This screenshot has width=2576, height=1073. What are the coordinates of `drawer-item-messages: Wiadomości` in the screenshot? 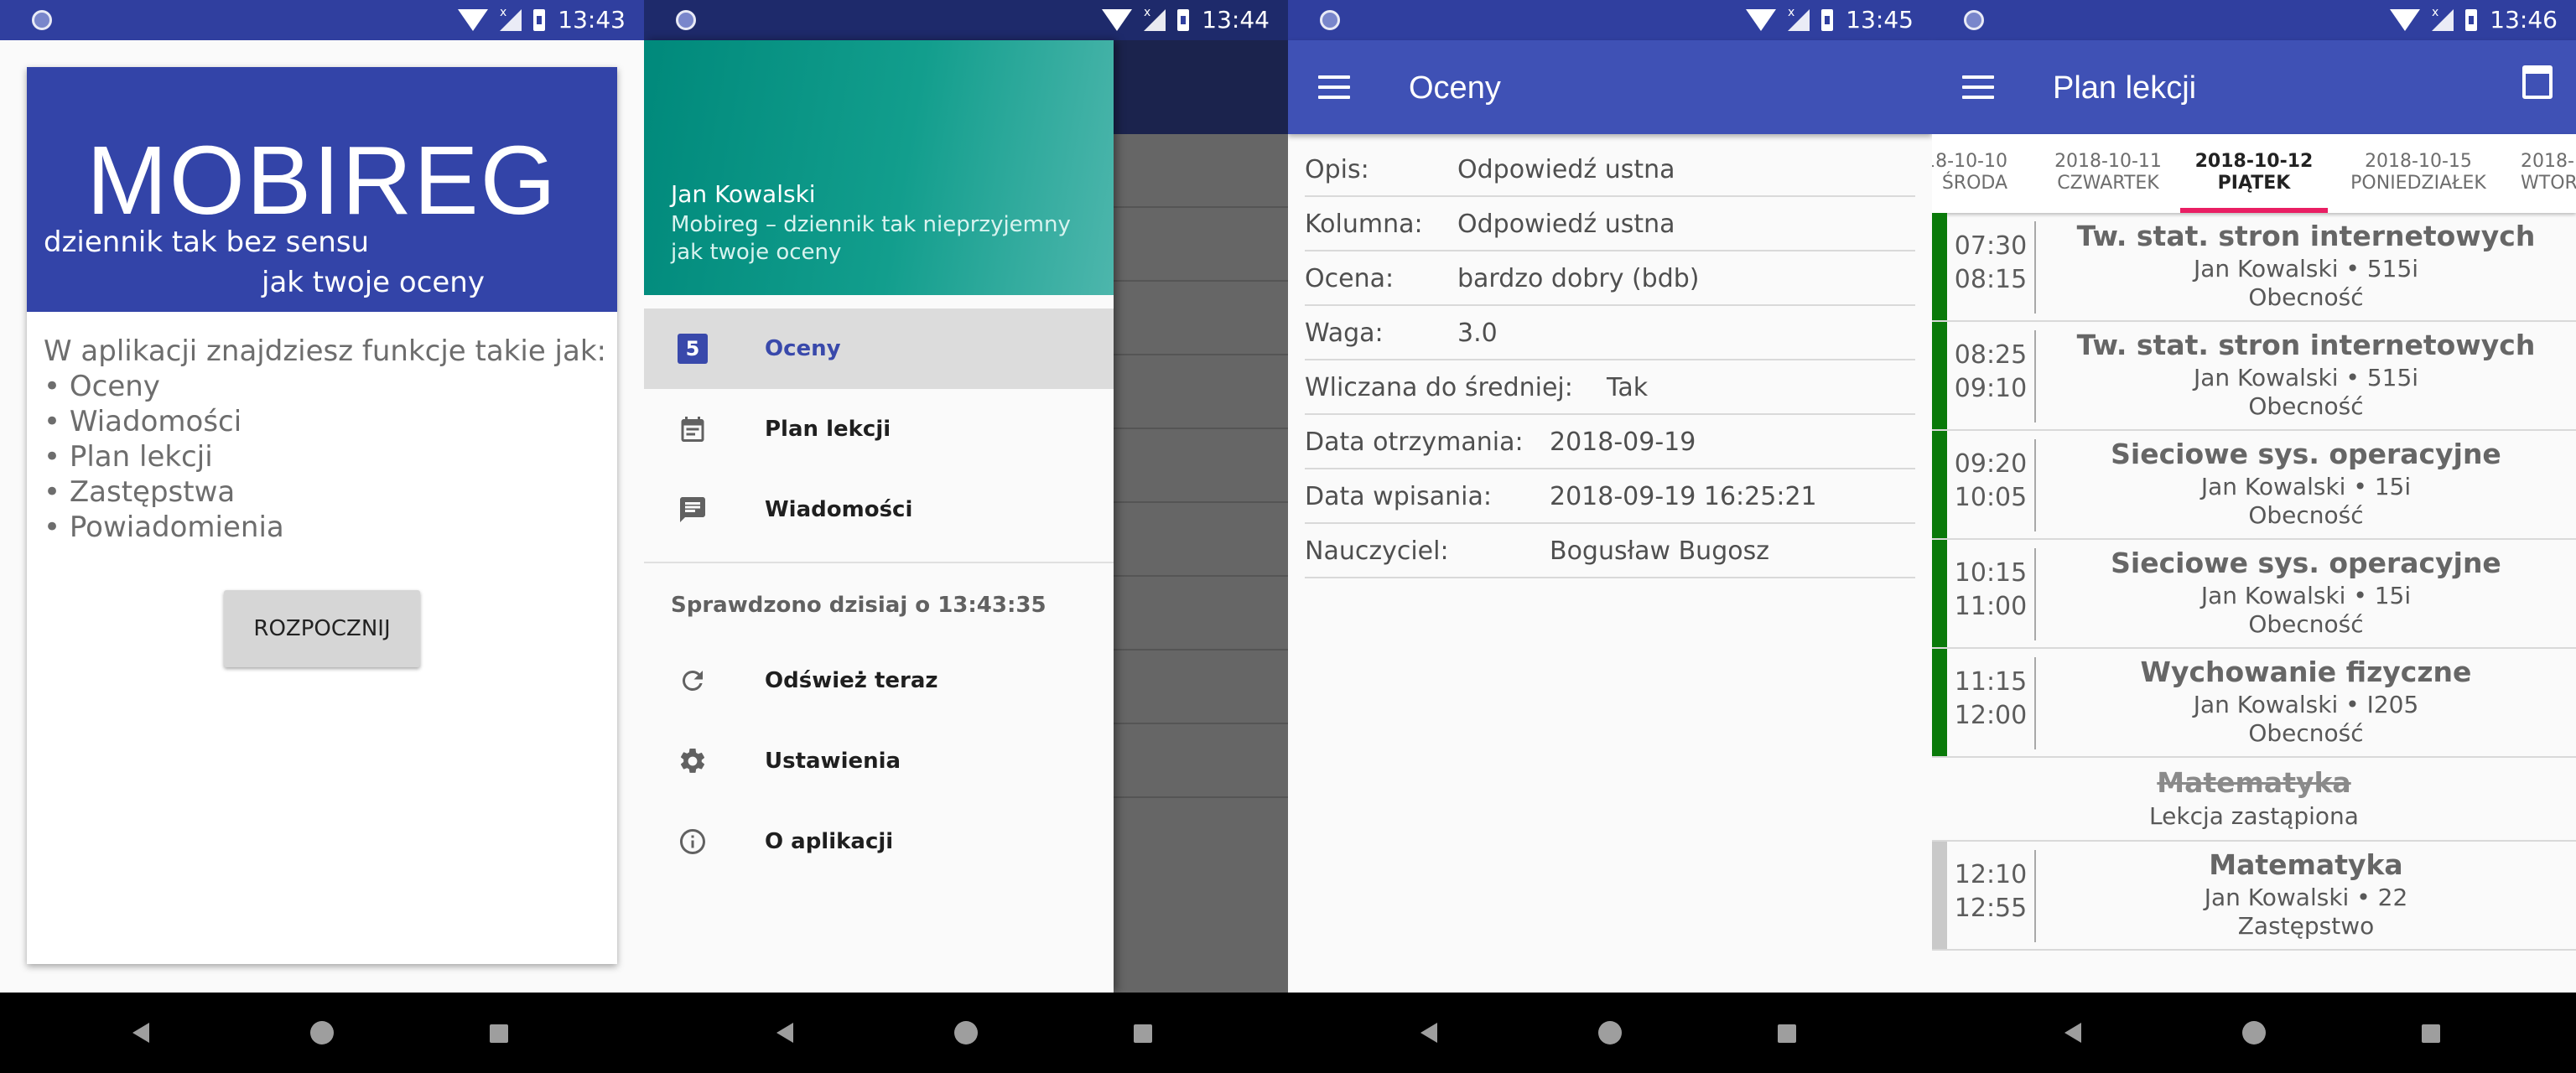 It's located at (879, 509).